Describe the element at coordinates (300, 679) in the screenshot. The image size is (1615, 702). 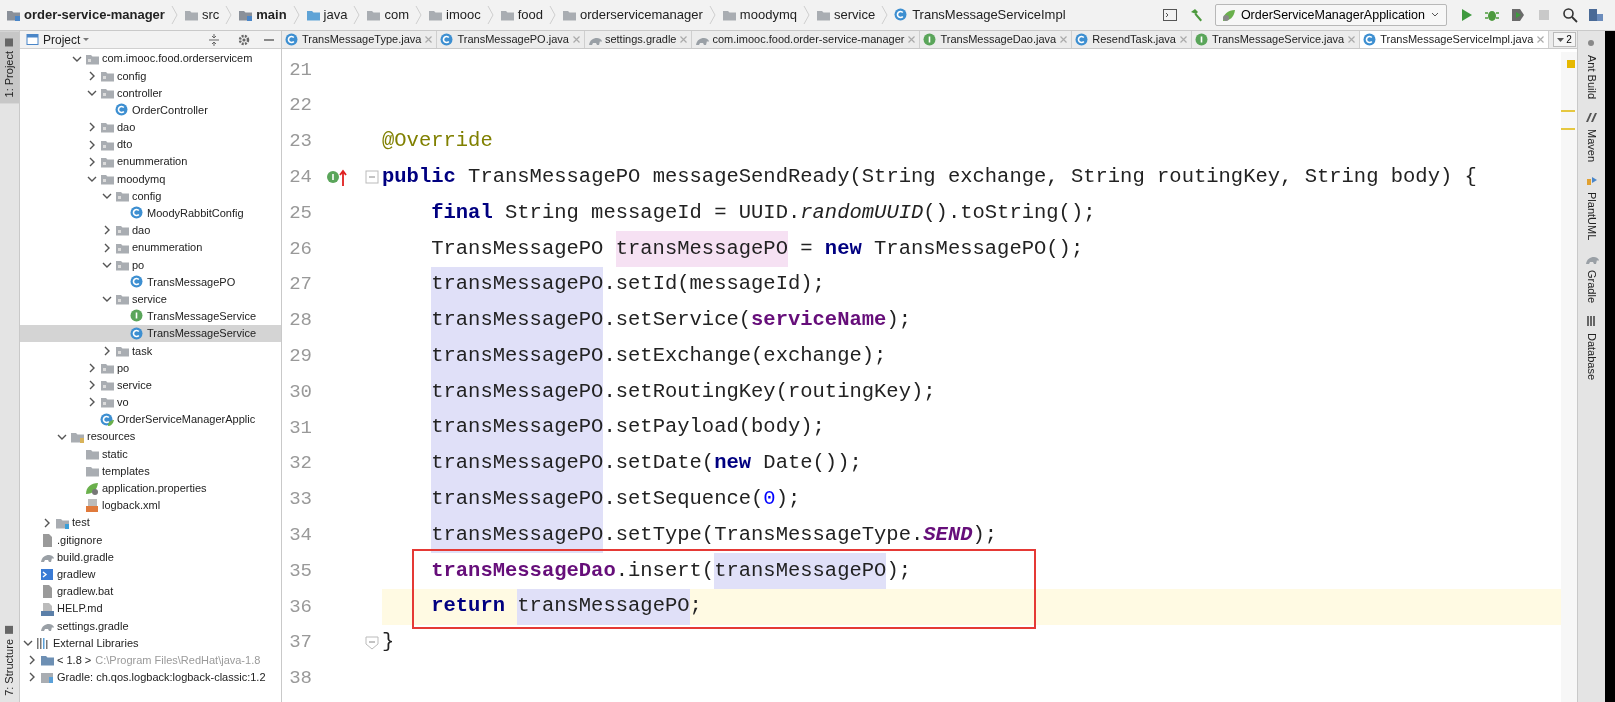
I see `line-number: 38` at that location.